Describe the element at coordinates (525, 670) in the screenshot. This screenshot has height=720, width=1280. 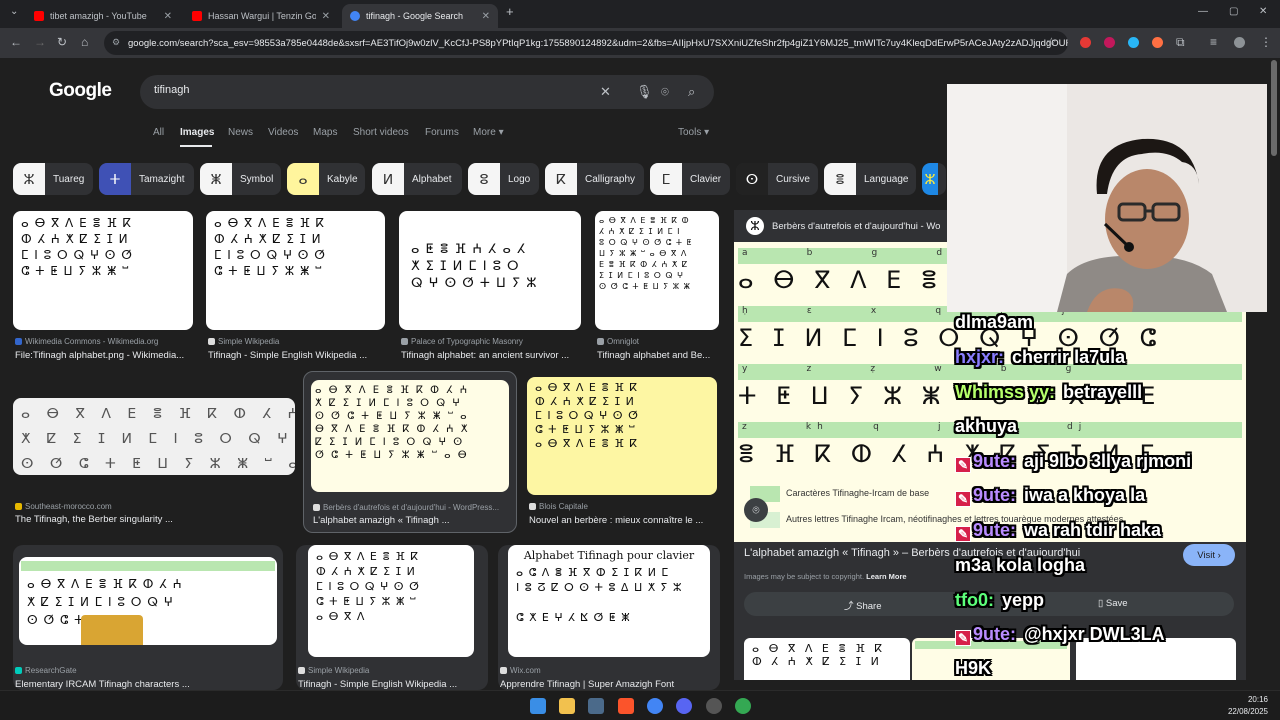
I see `source-label: Wix.com` at that location.